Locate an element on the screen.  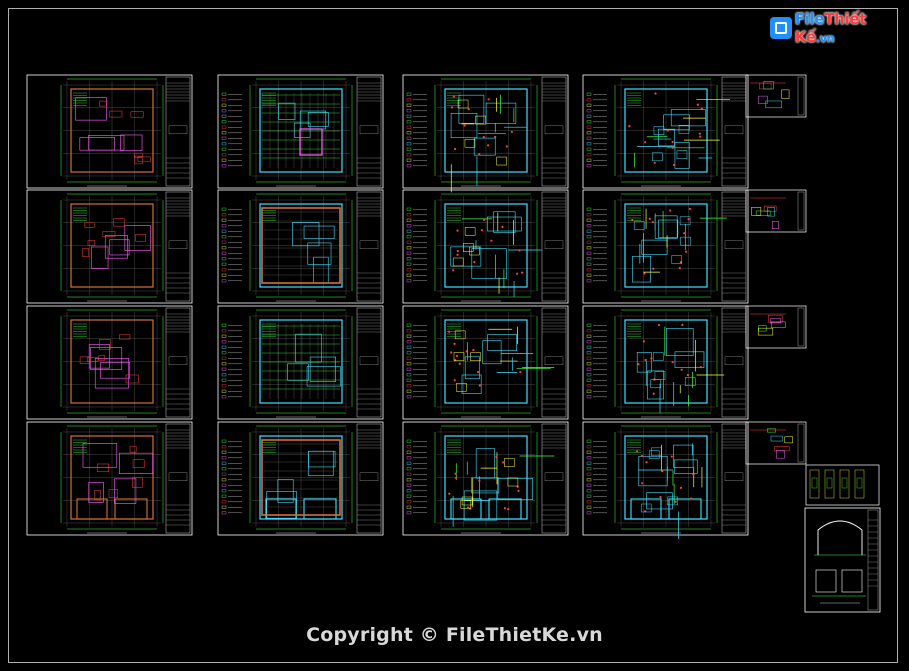
logo-text: FileThiết Kế.vn is located at coordinates (852, 28).